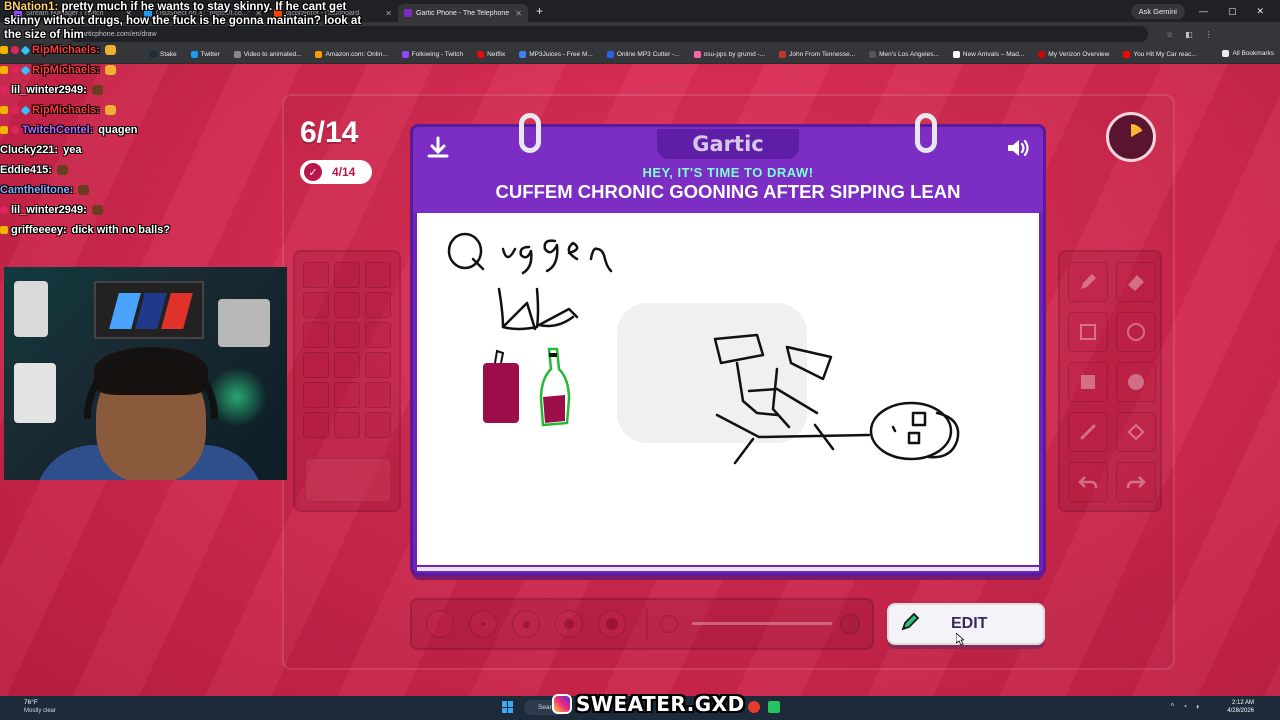  What do you see at coordinates (40, 707) in the screenshot?
I see `weather-widget: 76°F Mostly clear` at bounding box center [40, 707].